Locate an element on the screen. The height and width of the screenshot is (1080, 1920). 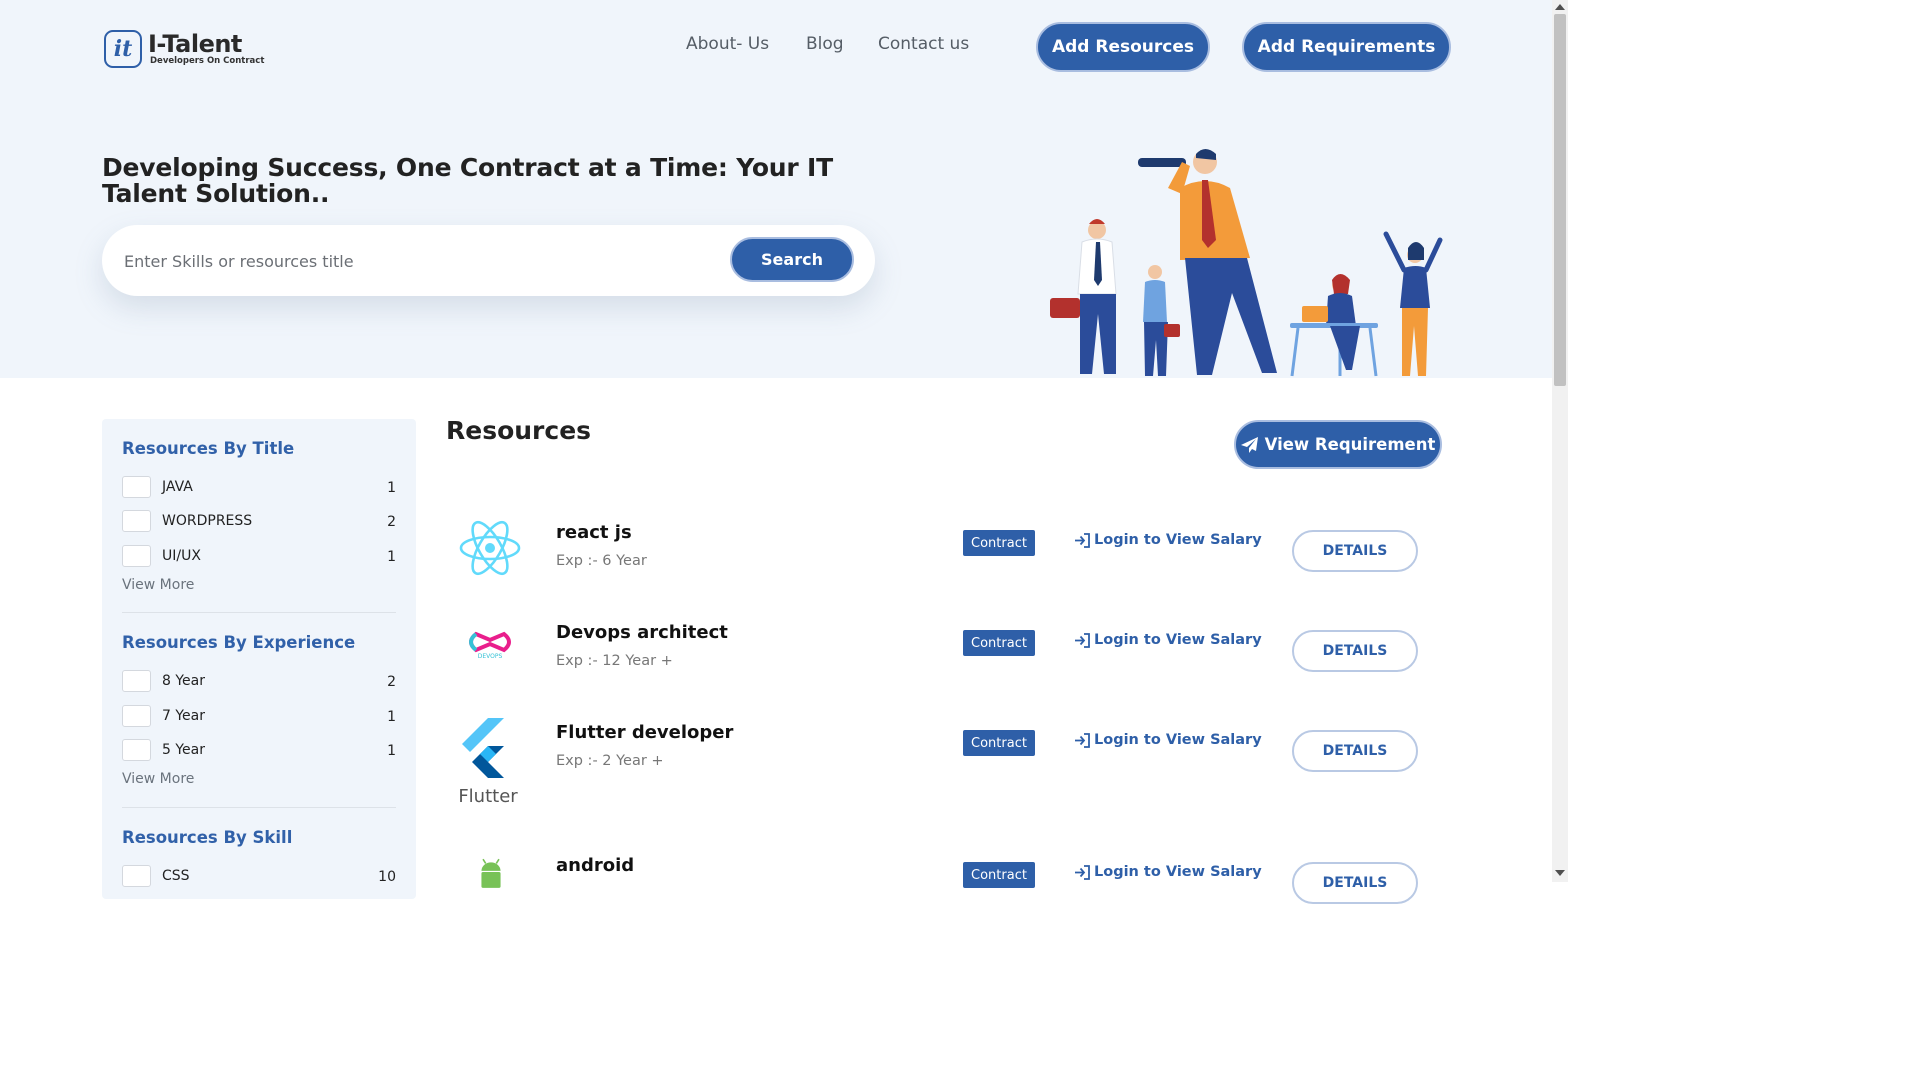
logo-title: I-Talent is located at coordinates (195, 44).